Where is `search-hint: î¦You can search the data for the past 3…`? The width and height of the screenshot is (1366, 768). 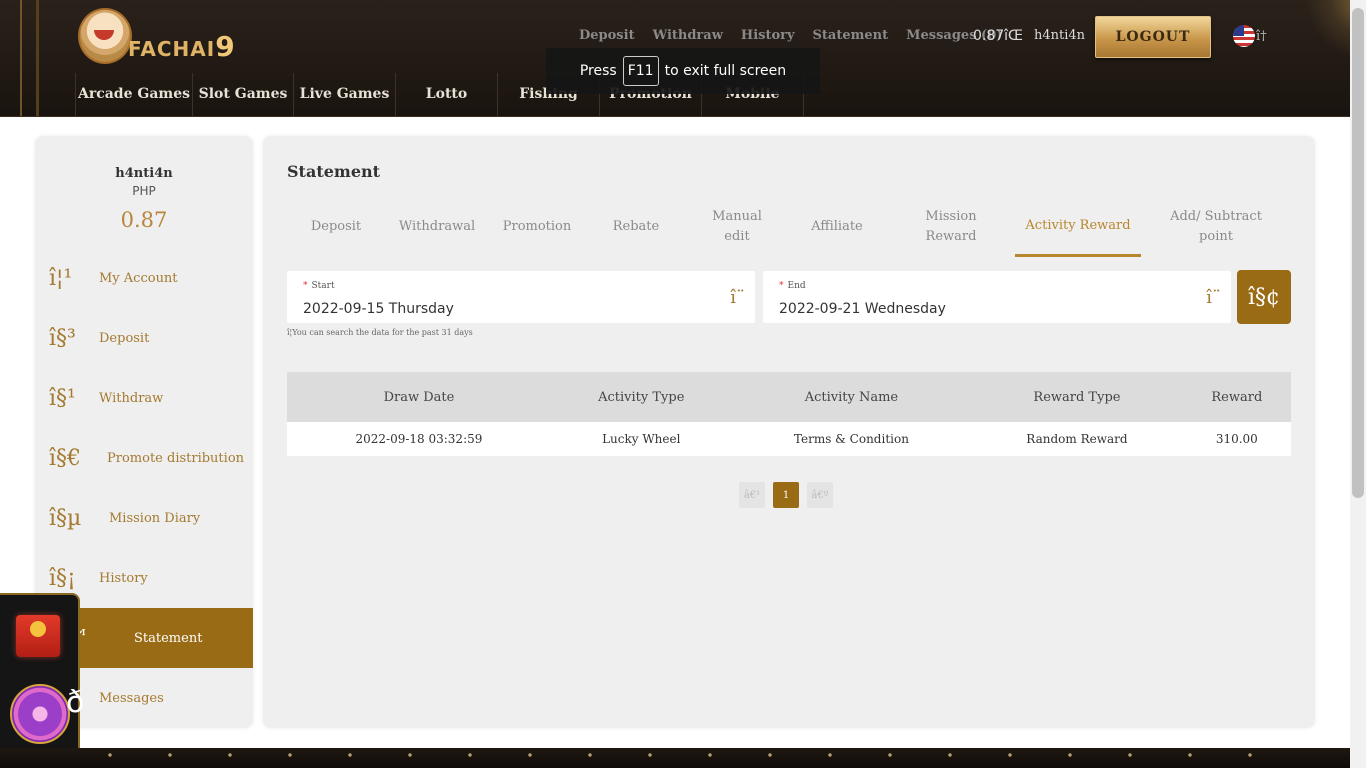 search-hint: î¦You can search the data for the past 3… is located at coordinates (380, 332).